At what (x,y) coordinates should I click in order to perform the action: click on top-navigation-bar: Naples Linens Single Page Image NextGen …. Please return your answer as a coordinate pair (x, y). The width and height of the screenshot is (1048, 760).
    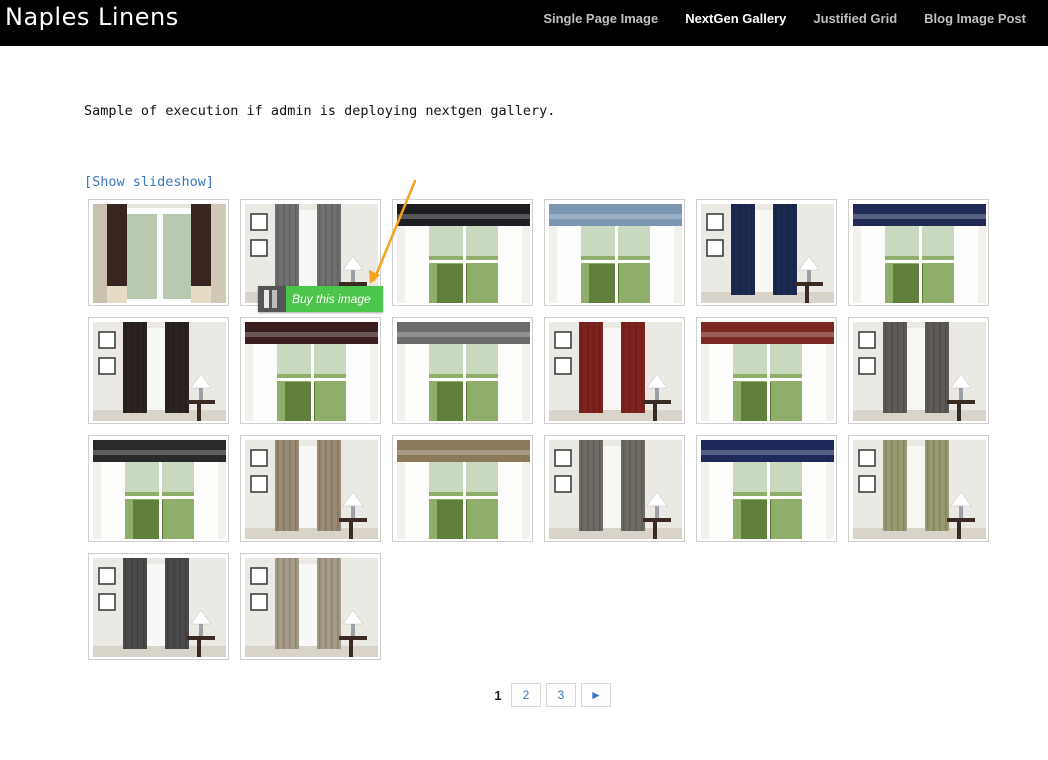
    Looking at the image, I should click on (524, 23).